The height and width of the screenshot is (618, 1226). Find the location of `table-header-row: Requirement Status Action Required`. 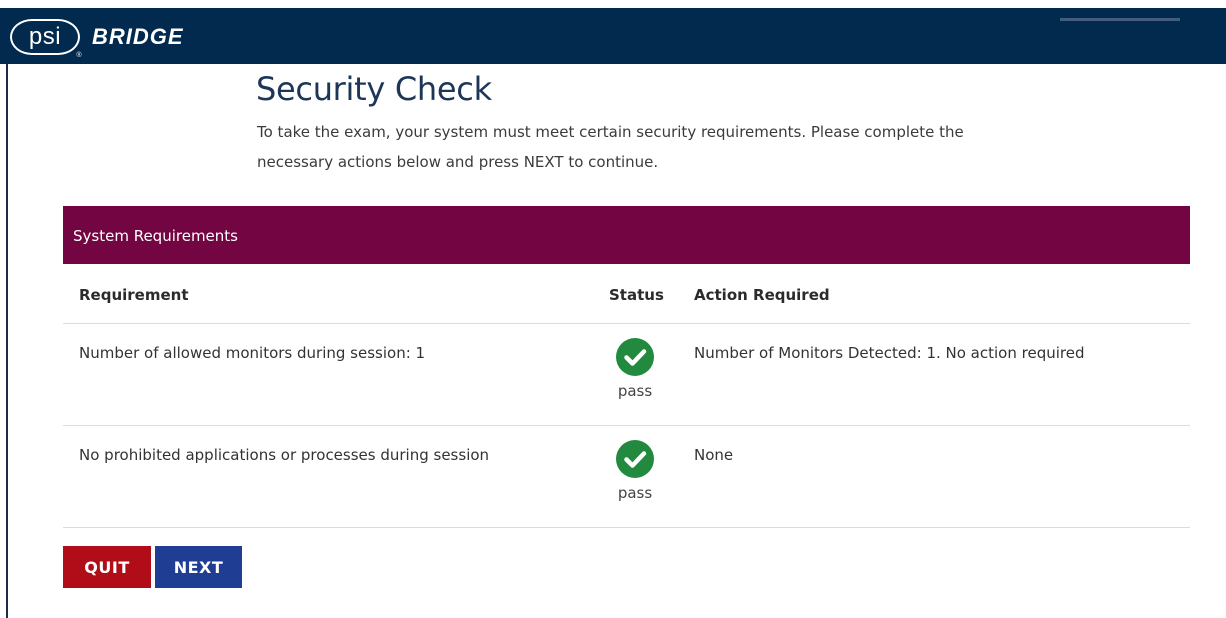

table-header-row: Requirement Status Action Required is located at coordinates (626, 294).